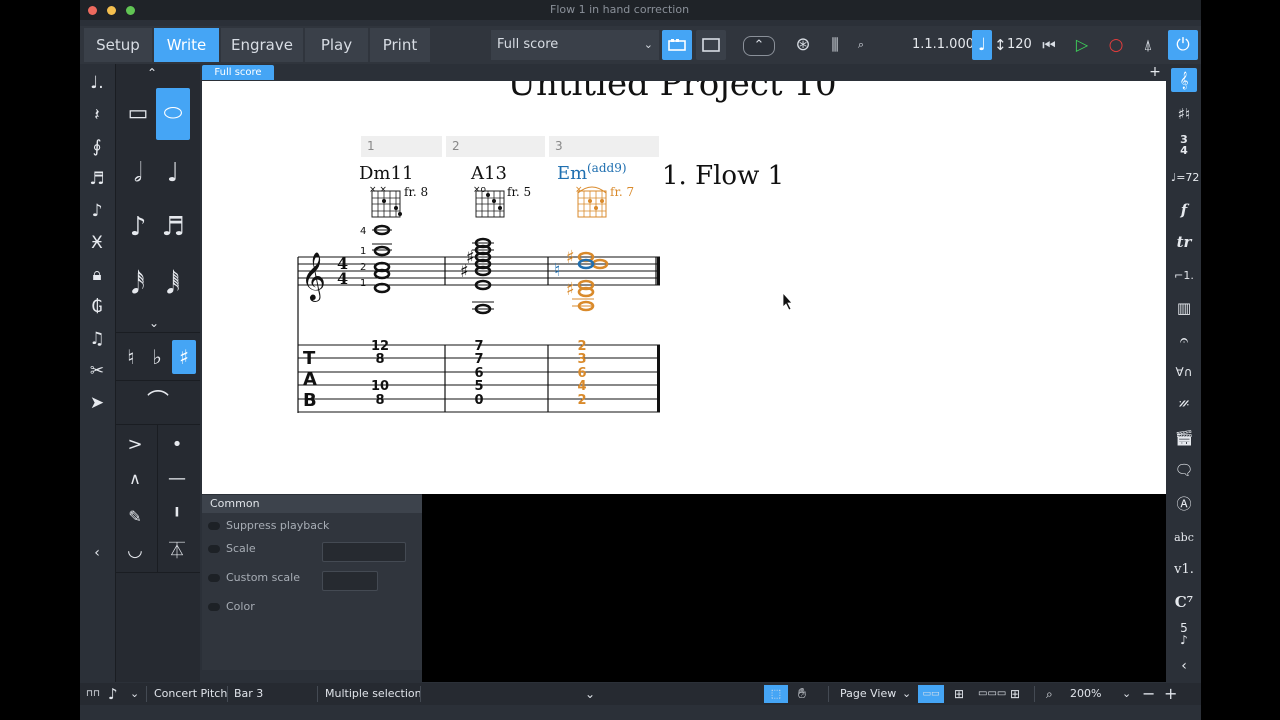 The height and width of the screenshot is (720, 1280). What do you see at coordinates (173, 173) in the screenshot?
I see `half-note-alt-button: ♩` at bounding box center [173, 173].